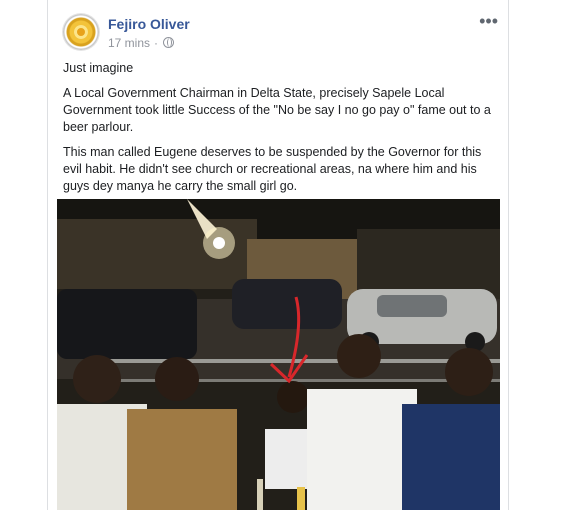  I want to click on globe-icon, so click(169, 42).